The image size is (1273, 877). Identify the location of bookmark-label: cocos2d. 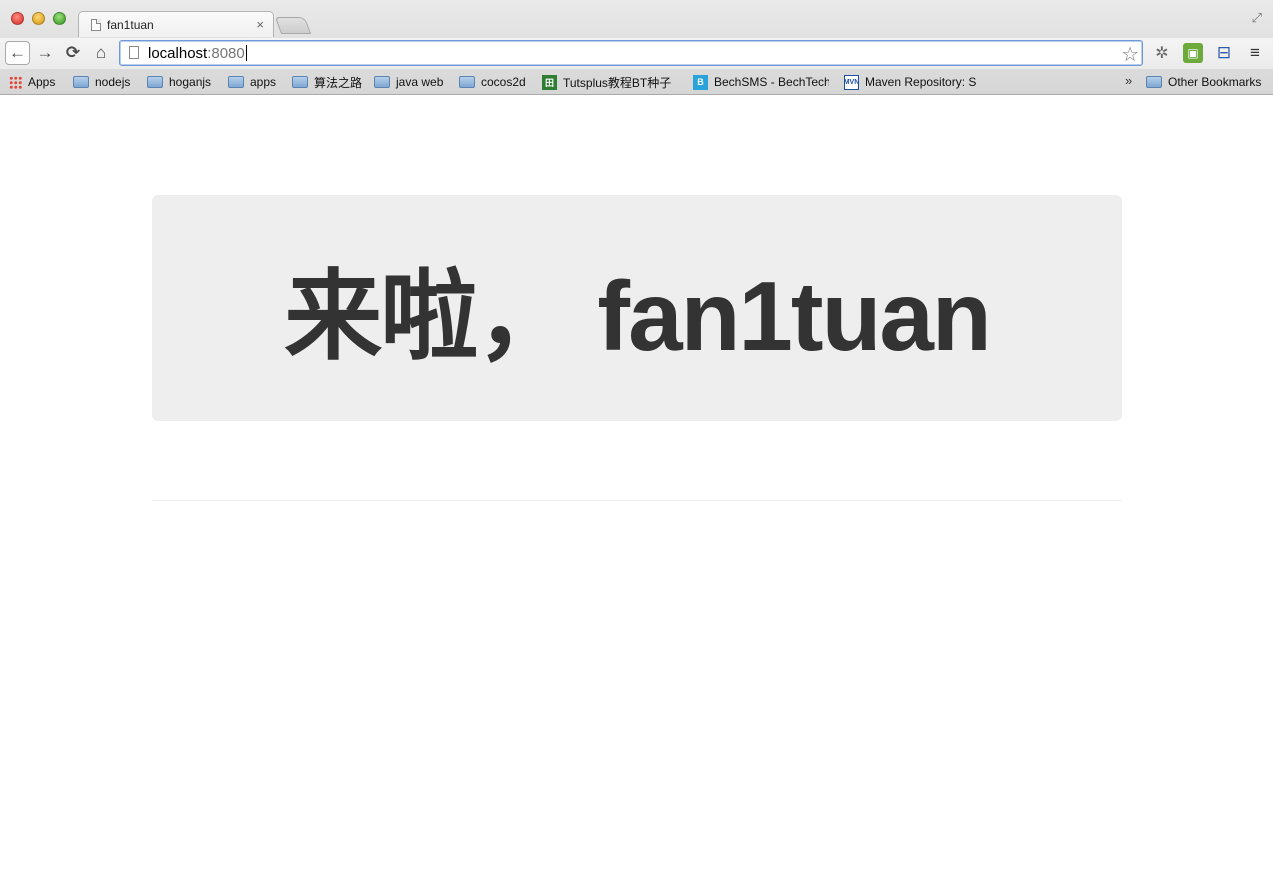
(503, 82).